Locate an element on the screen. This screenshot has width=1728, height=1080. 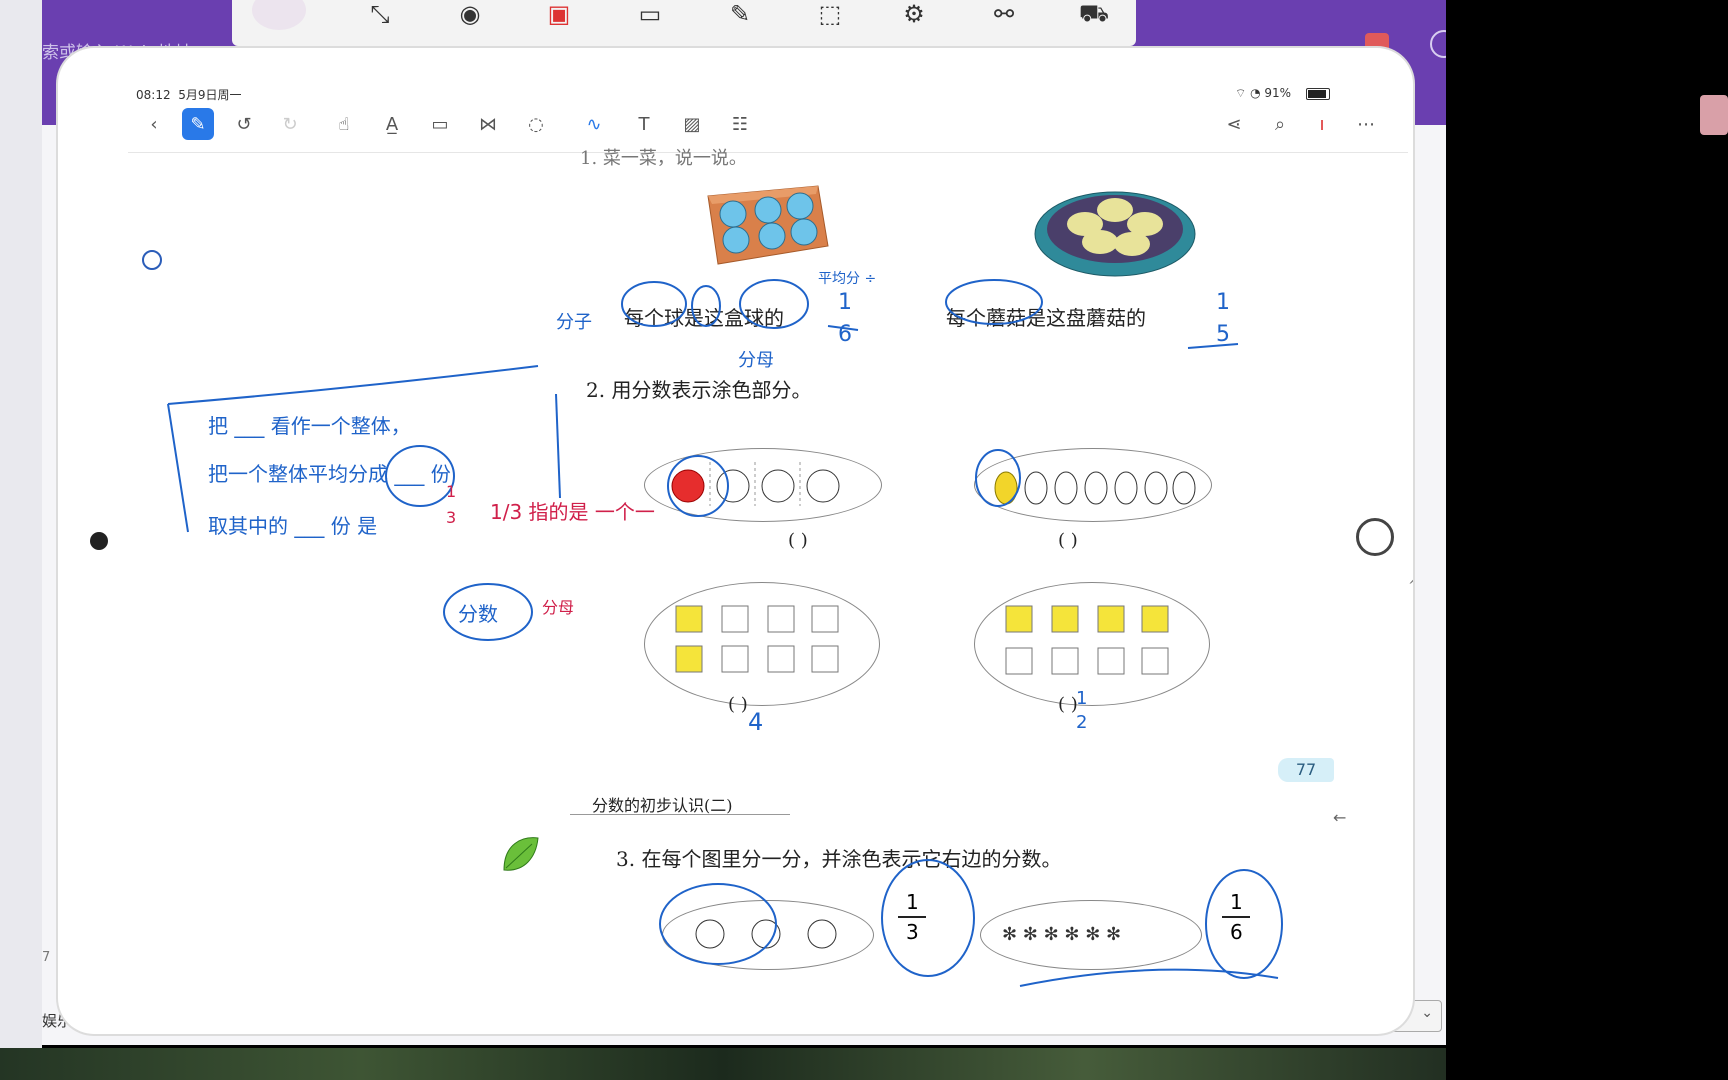
note-fenmu: 分母 is located at coordinates (558, 607).